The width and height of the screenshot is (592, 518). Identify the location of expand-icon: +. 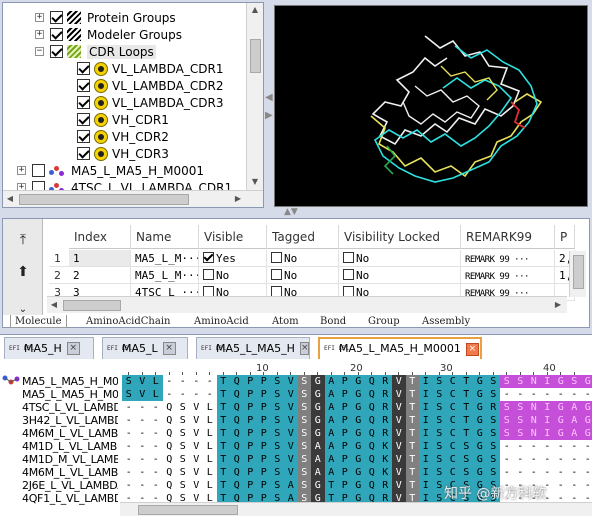
(39, 34).